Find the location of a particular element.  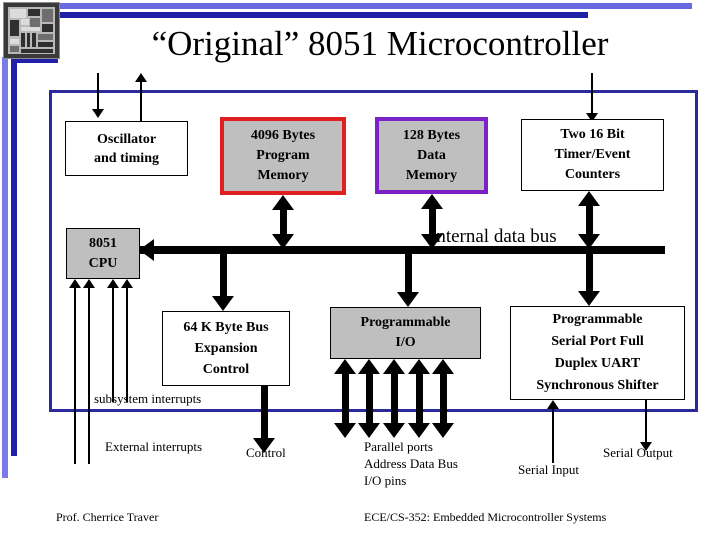

block-bus-expansion: 64 K Byte Bus Expansion Control is located at coordinates (226, 348).